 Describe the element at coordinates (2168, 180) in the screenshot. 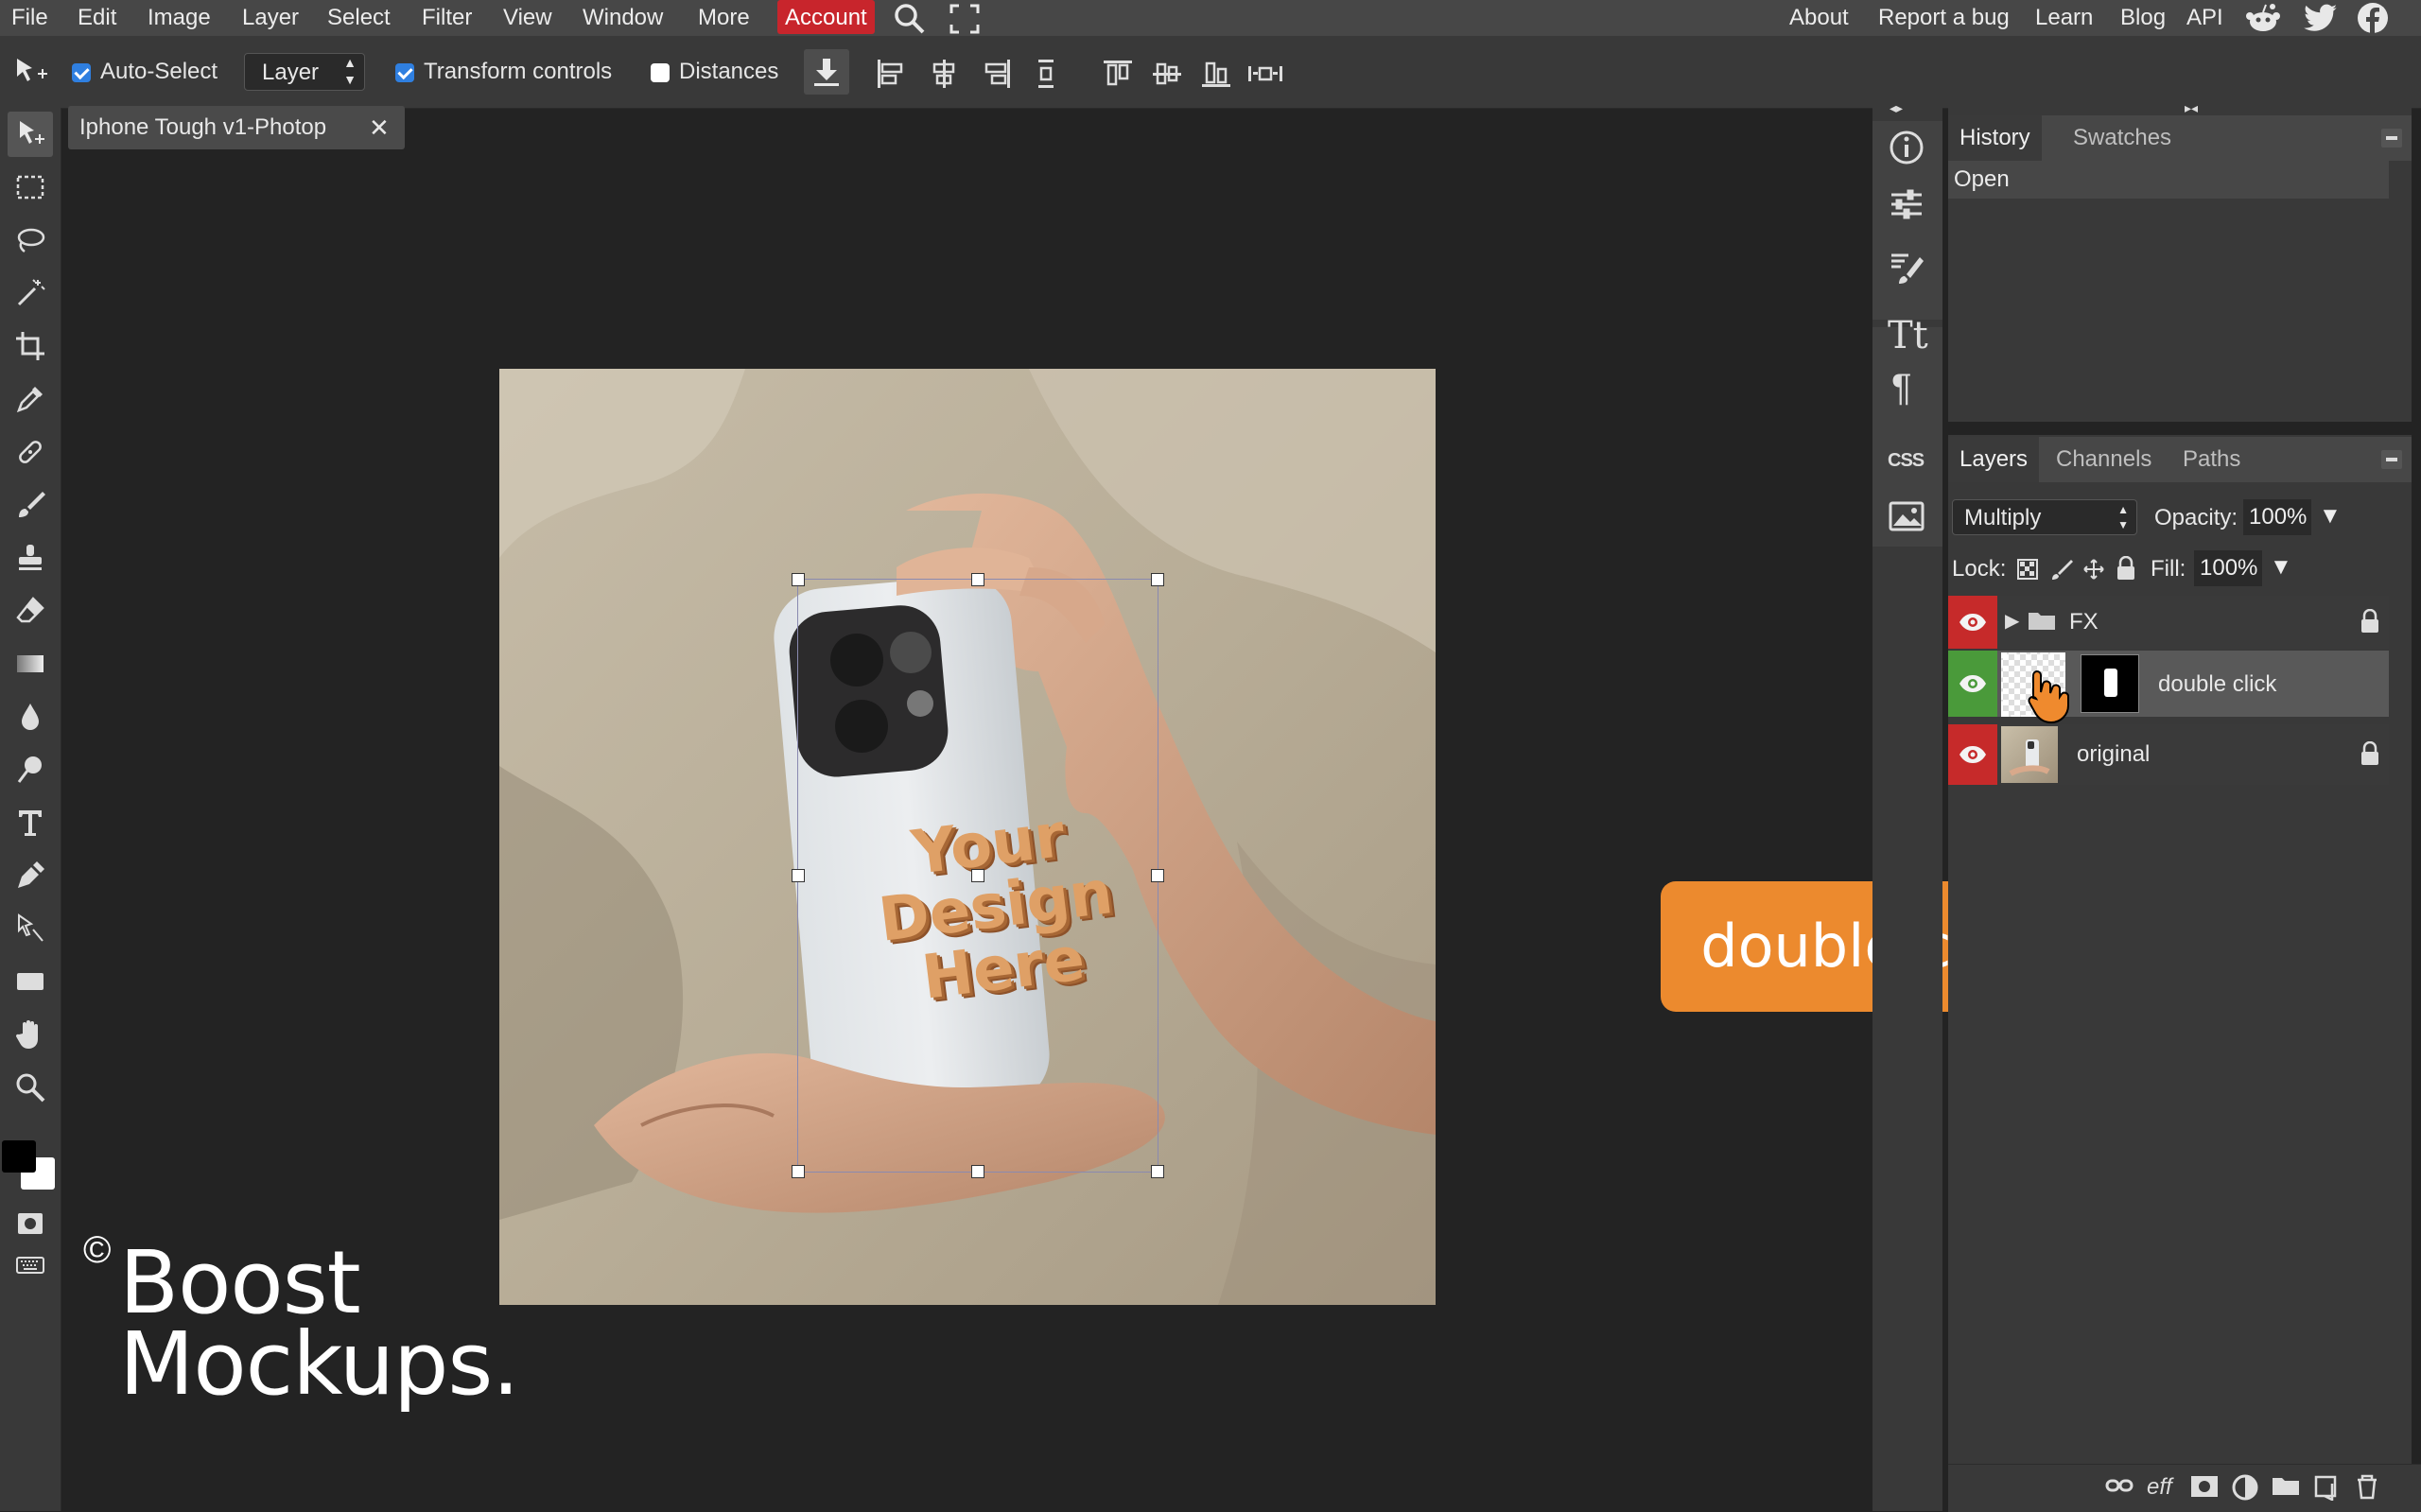

I see `history-item: Open` at that location.